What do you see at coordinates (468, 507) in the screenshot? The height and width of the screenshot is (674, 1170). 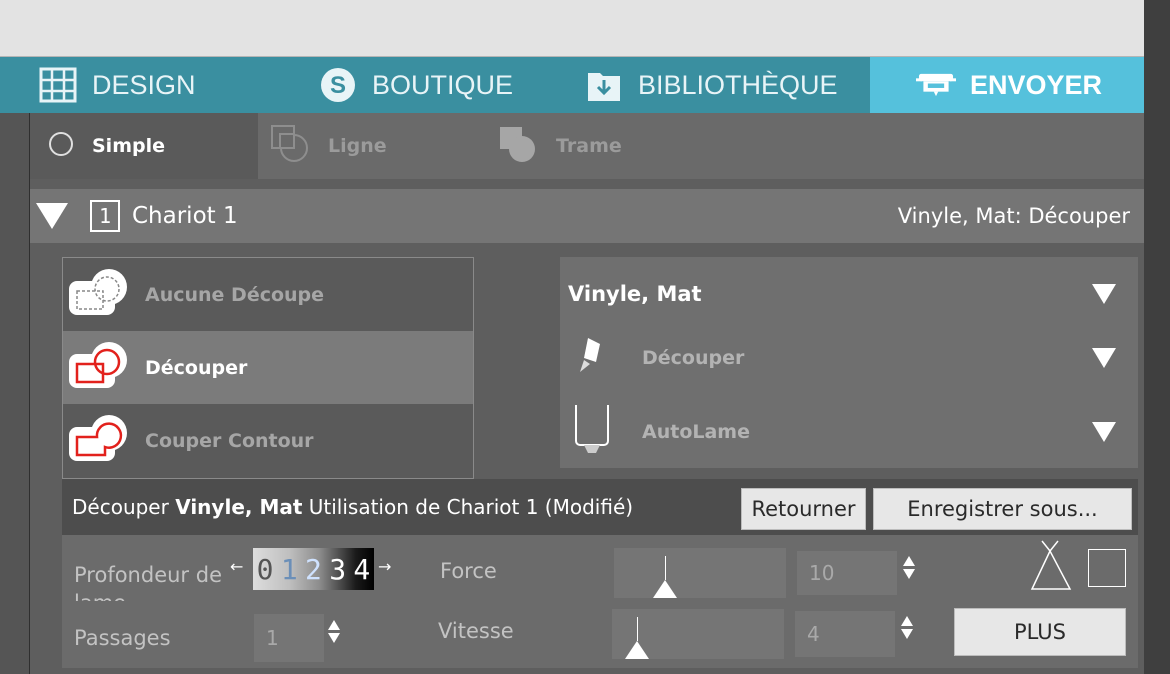 I see `info-suffix: Utilisation de Chariot 1 (Modifié)` at bounding box center [468, 507].